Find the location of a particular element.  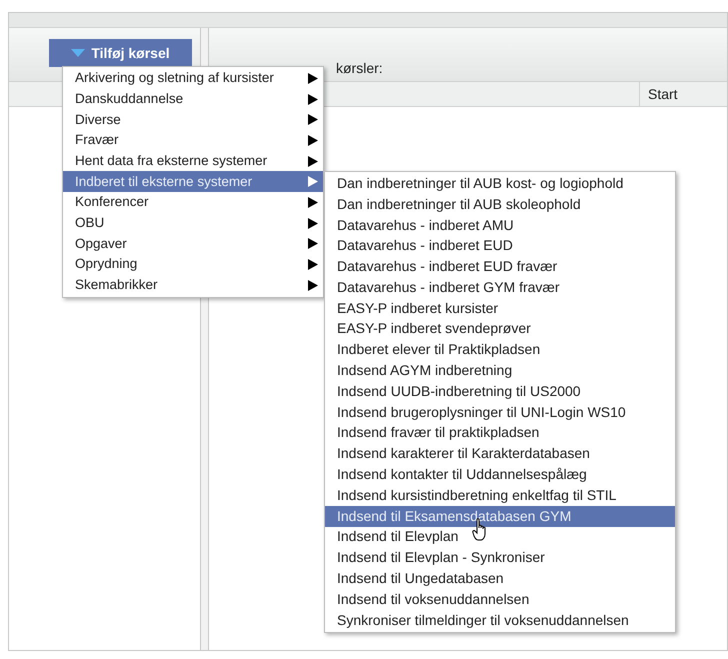

add-run-button: Tilføj kørsel is located at coordinates (120, 53).